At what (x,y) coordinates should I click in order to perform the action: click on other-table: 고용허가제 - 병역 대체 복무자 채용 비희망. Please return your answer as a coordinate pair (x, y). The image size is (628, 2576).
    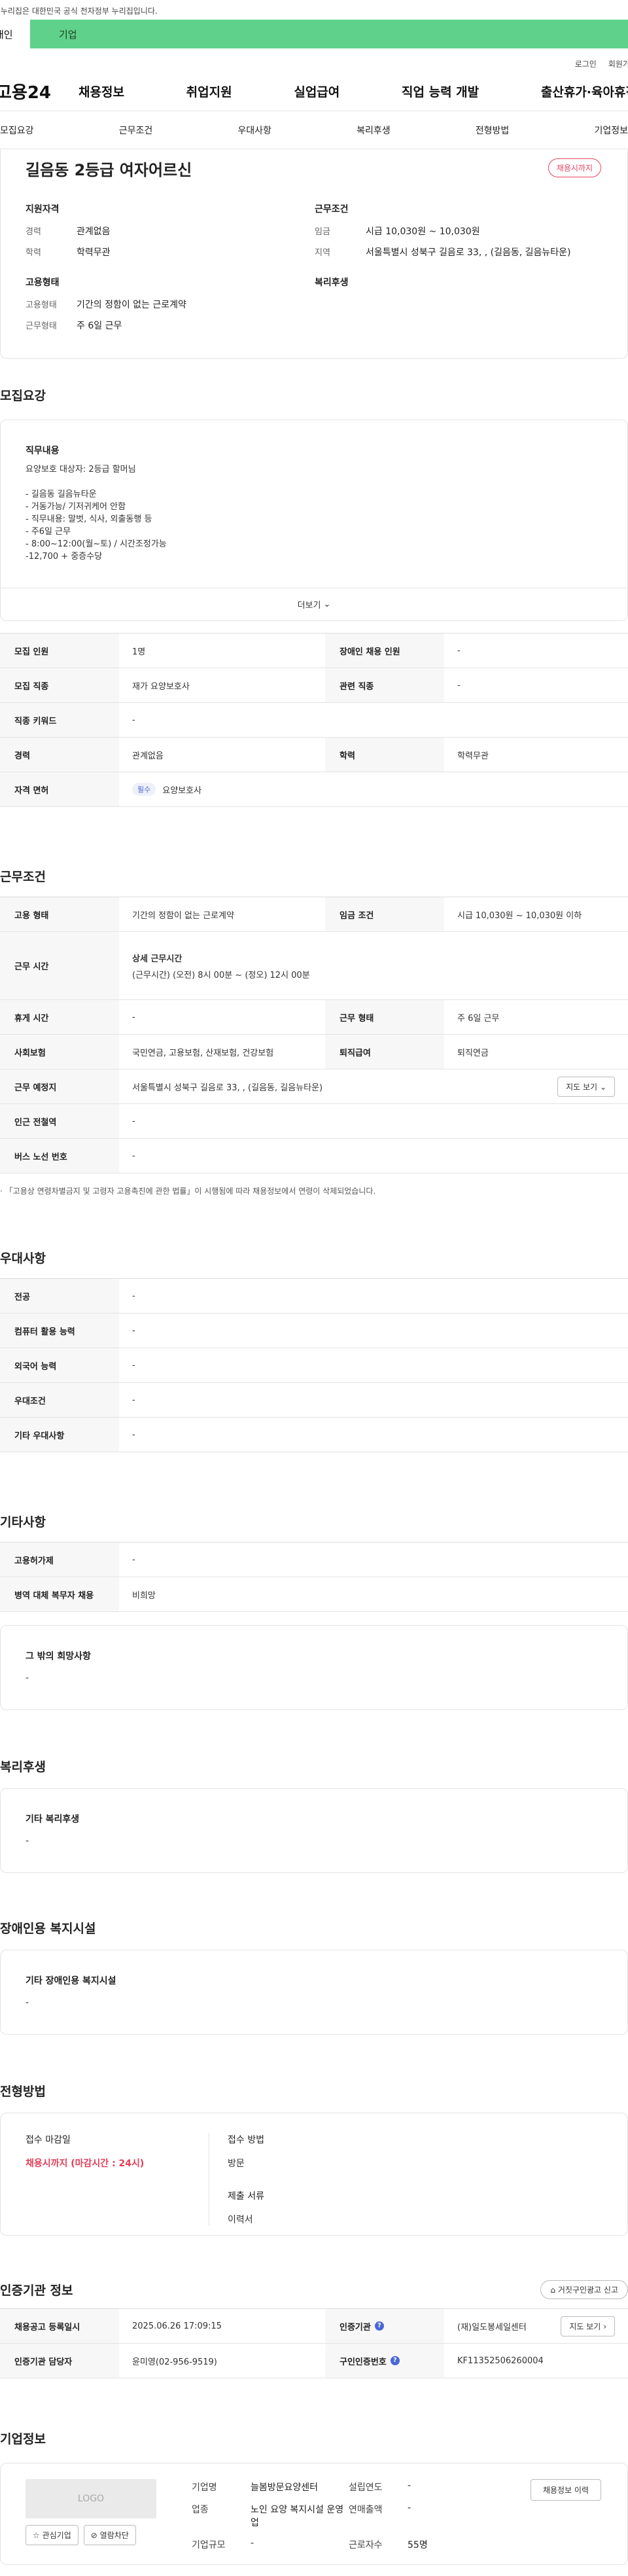
    Looking at the image, I should click on (314, 1577).